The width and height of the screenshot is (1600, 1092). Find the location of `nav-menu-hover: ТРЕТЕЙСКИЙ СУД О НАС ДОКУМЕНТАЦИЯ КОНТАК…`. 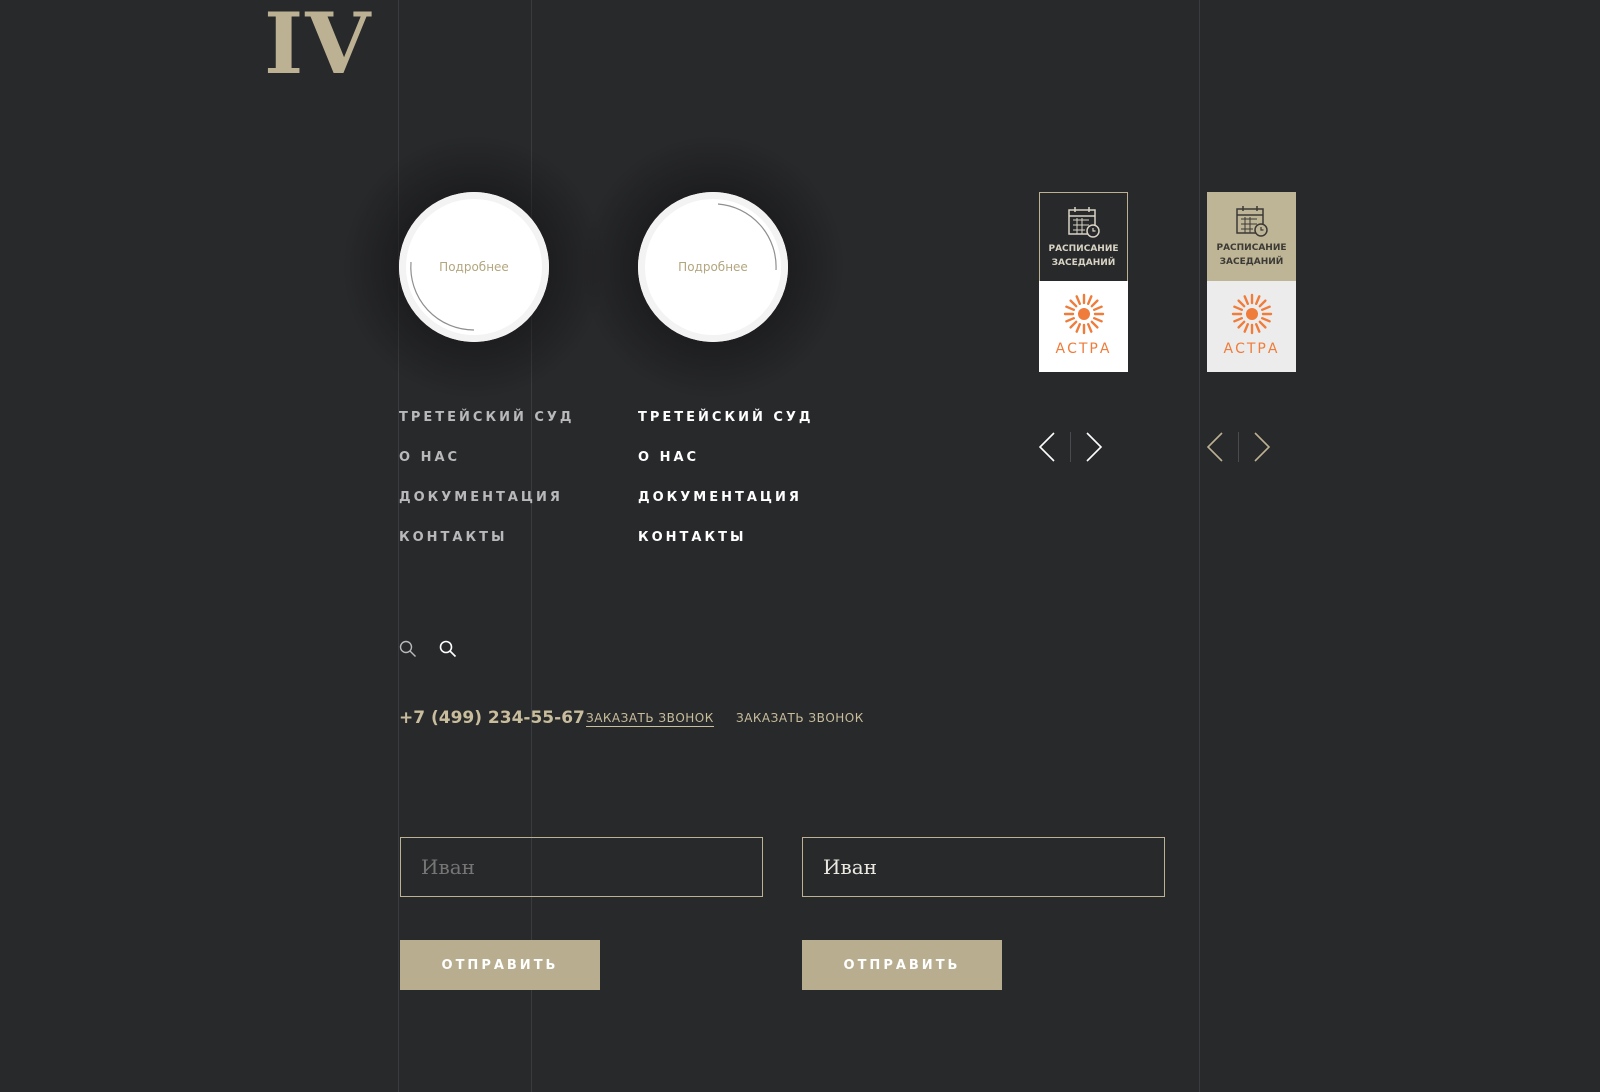

nav-menu-hover: ТРЕТЕЙСКИЙ СУД О НАС ДОКУМЕНТАЦИЯ КОНТАК… is located at coordinates (726, 490).